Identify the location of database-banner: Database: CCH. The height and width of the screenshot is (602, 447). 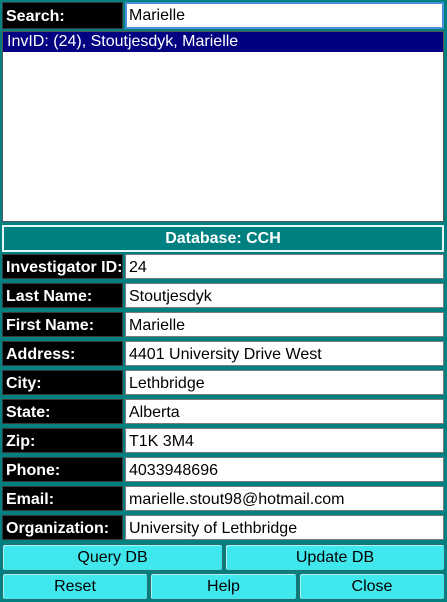
(223, 238).